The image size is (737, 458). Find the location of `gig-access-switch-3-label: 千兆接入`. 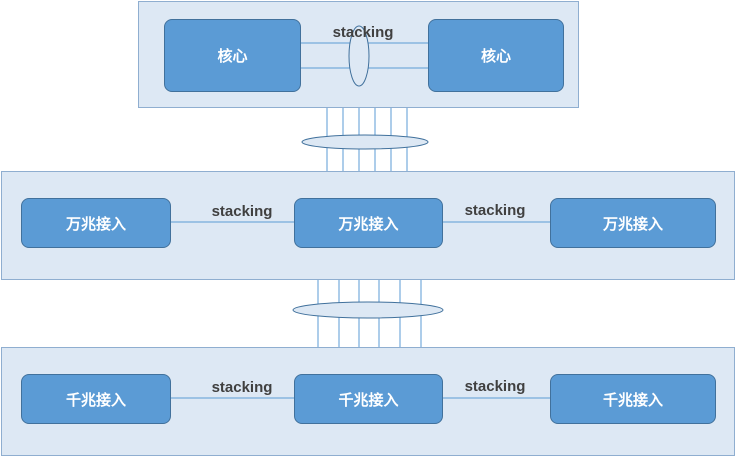

gig-access-switch-3-label: 千兆接入 is located at coordinates (632, 399).